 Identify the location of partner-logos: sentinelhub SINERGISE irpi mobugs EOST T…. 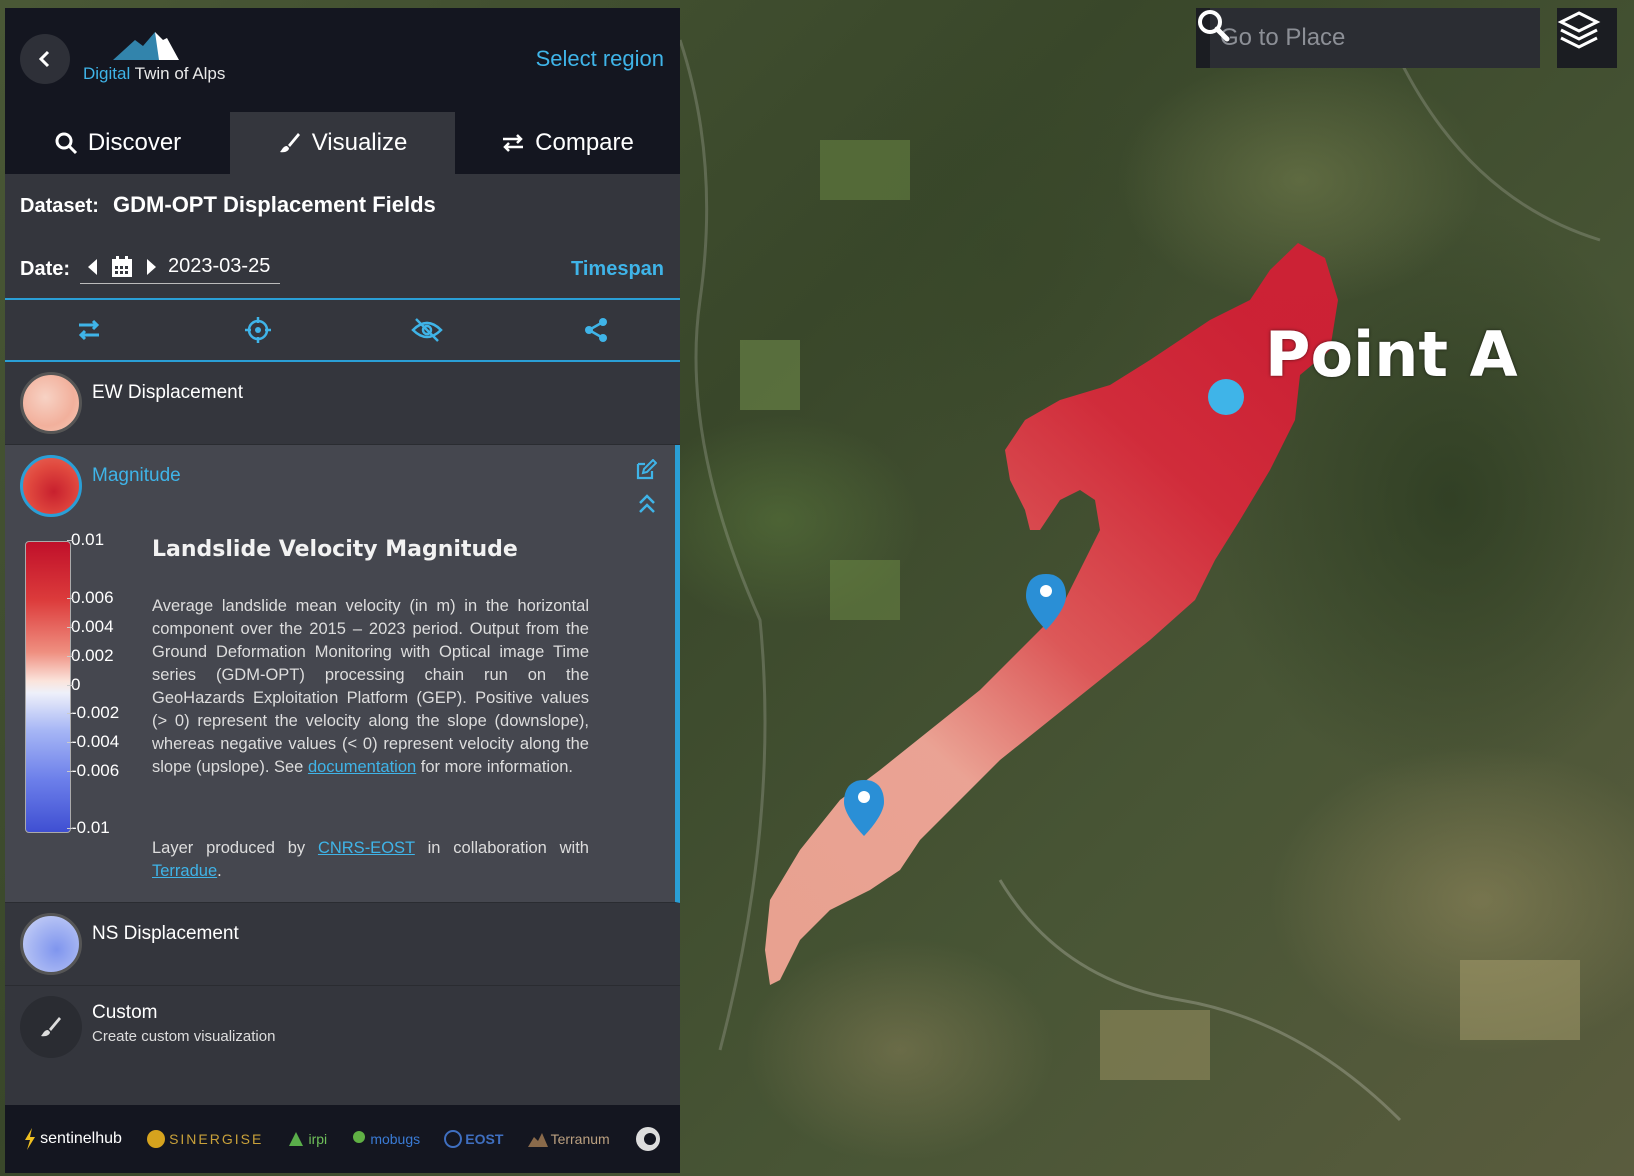
(342, 1139).